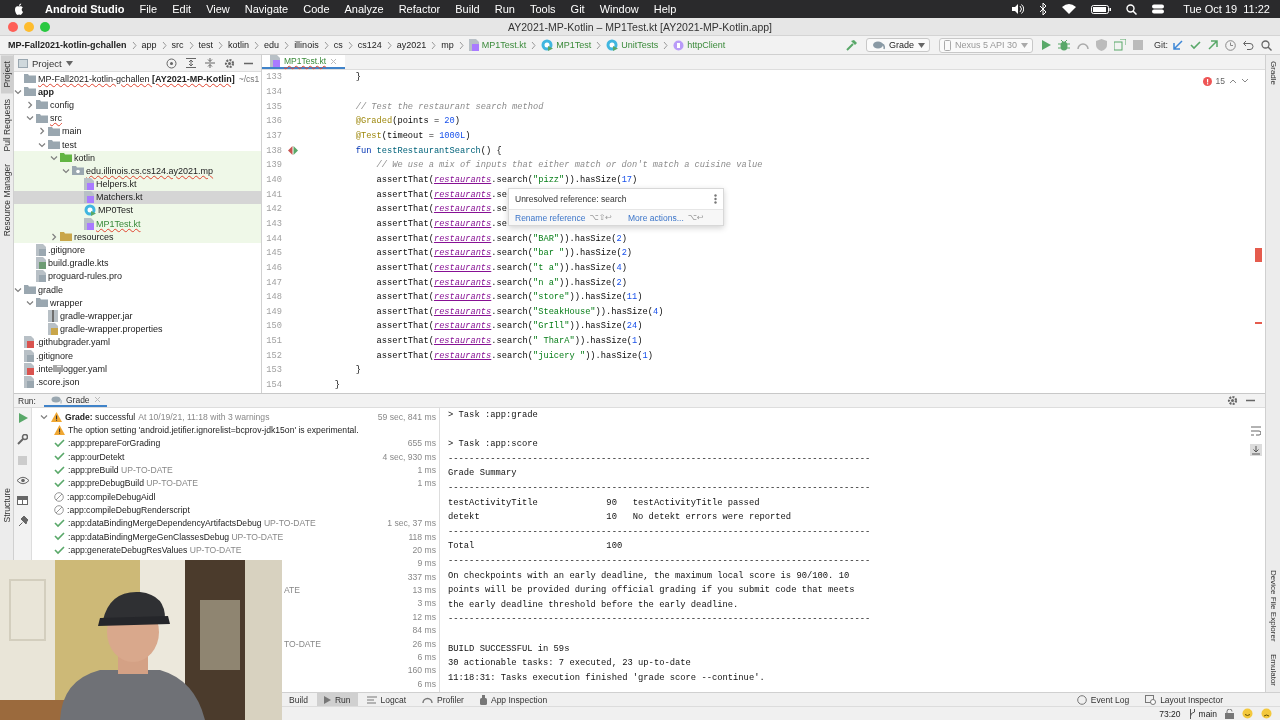 The height and width of the screenshot is (720, 1280). I want to click on menu-item: Refactor, so click(419, 9).